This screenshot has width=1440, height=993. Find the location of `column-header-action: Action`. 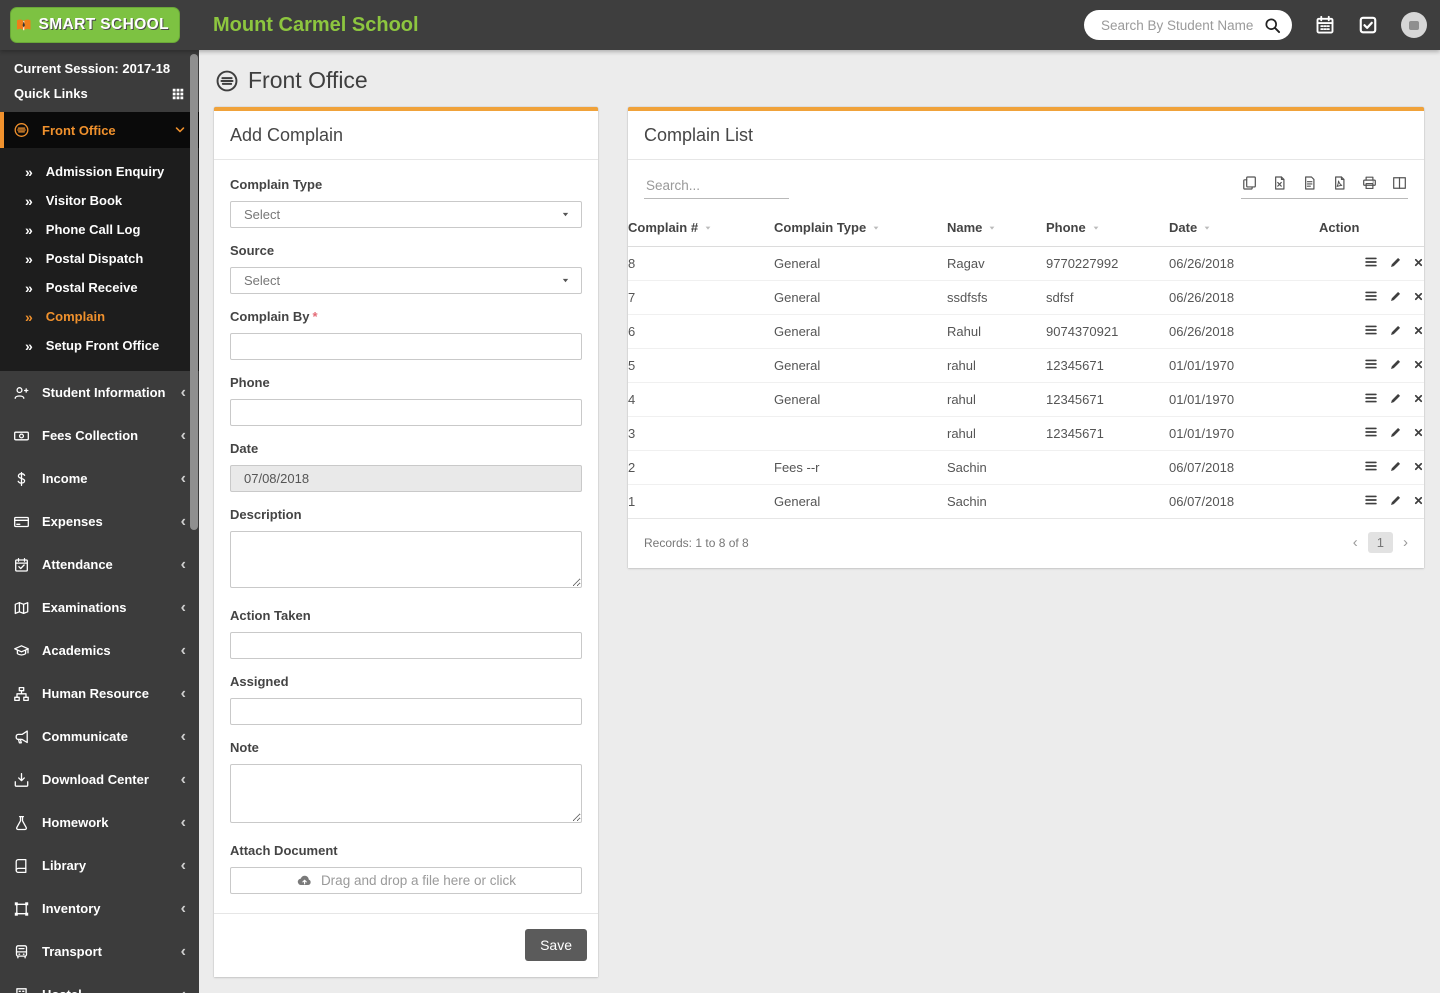

column-header-action: Action is located at coordinates (1371, 229).